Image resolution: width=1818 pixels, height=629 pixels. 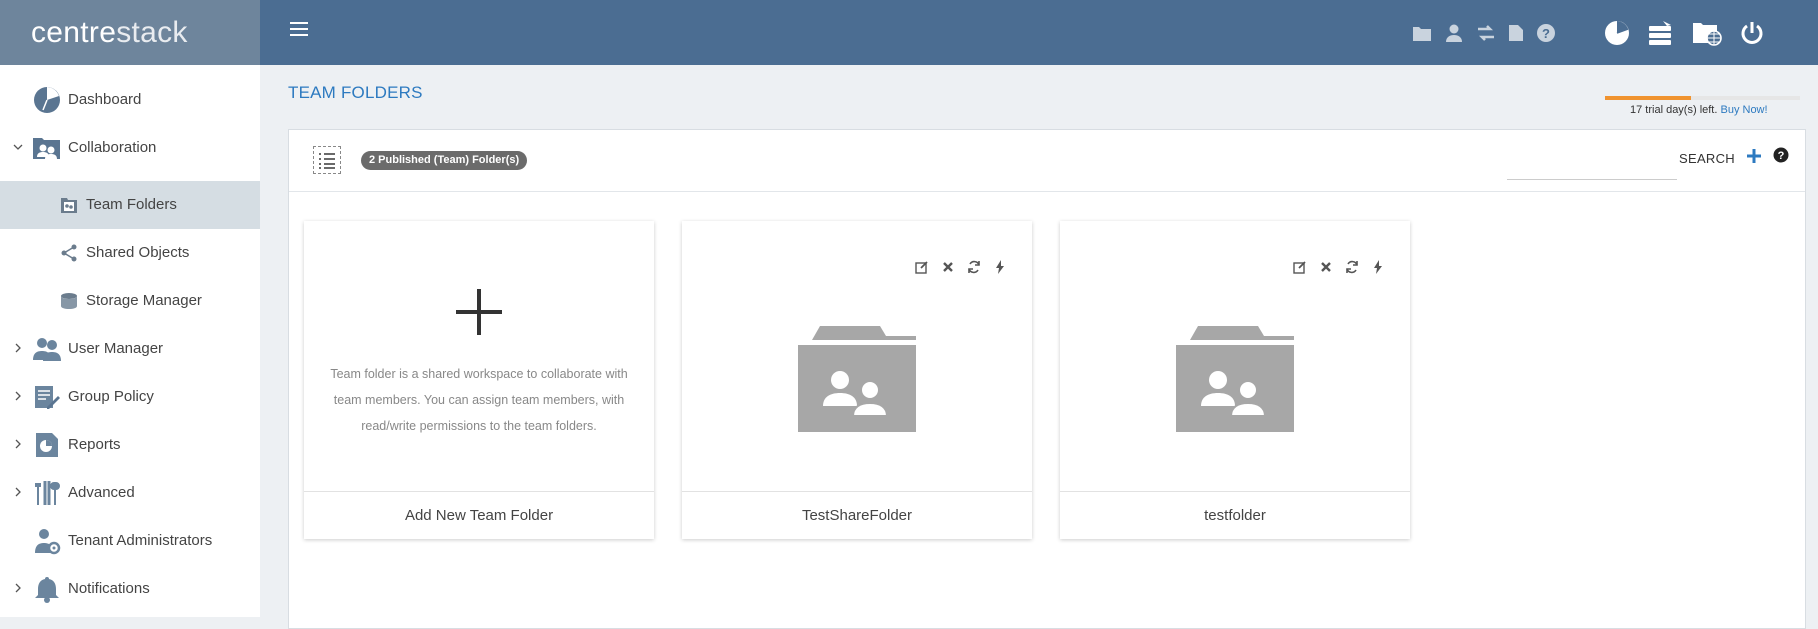 I want to click on reports-icon, so click(x=47, y=445).